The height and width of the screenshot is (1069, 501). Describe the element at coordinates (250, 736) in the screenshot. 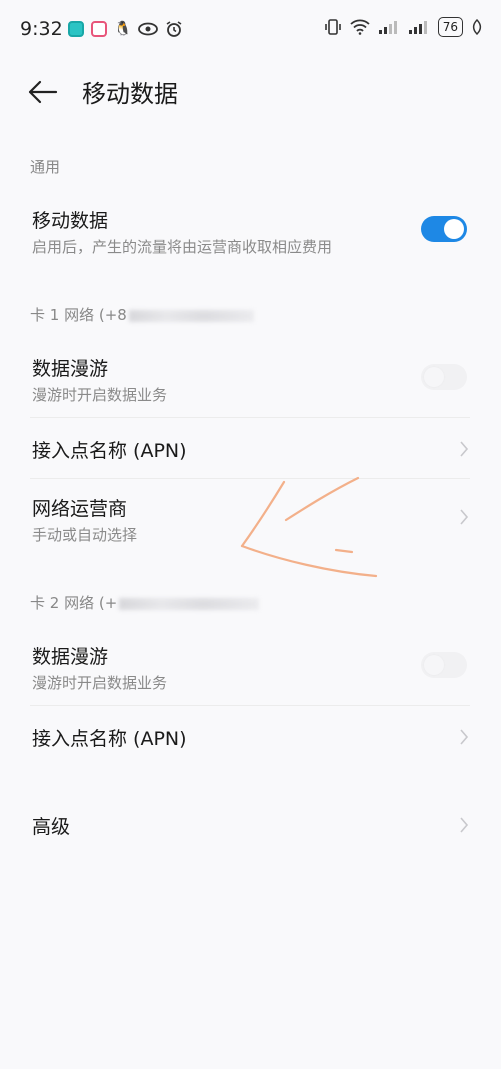

I see `sim2-apn-row: 接入点名称 (APN)` at that location.